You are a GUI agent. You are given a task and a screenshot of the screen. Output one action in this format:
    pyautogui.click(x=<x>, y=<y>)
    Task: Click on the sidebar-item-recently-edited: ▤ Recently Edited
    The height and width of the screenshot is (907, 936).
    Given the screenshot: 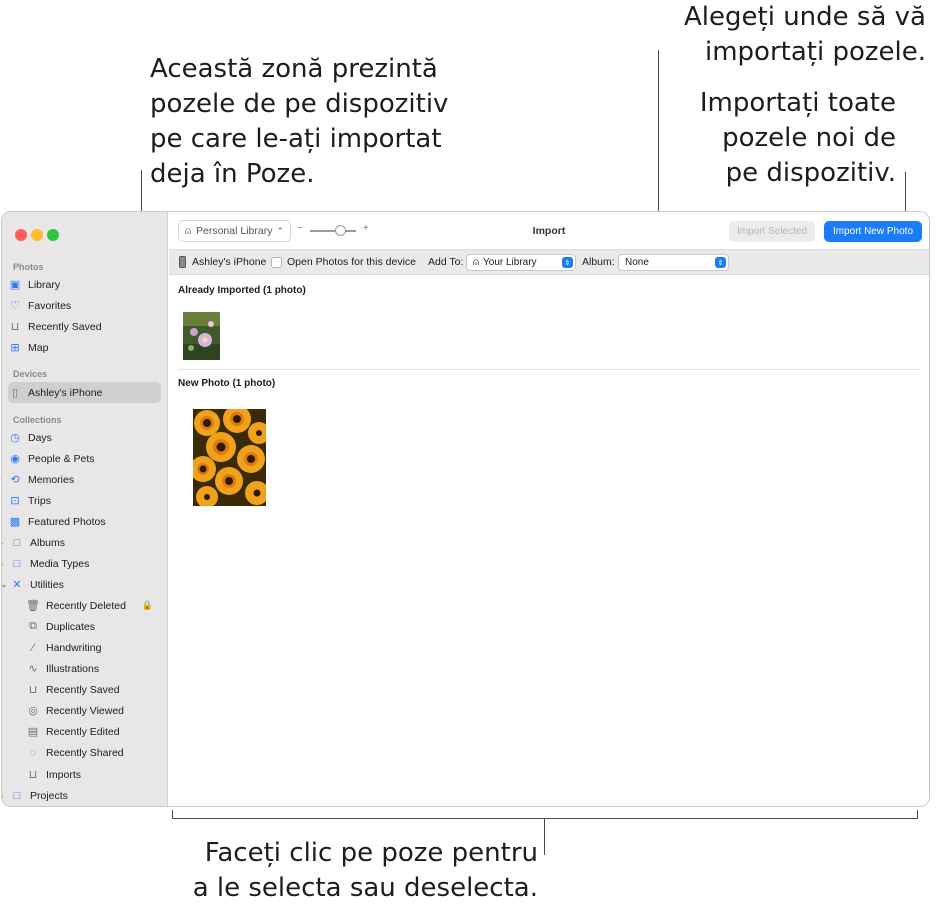 What is the action you would take?
    pyautogui.click(x=93, y=731)
    